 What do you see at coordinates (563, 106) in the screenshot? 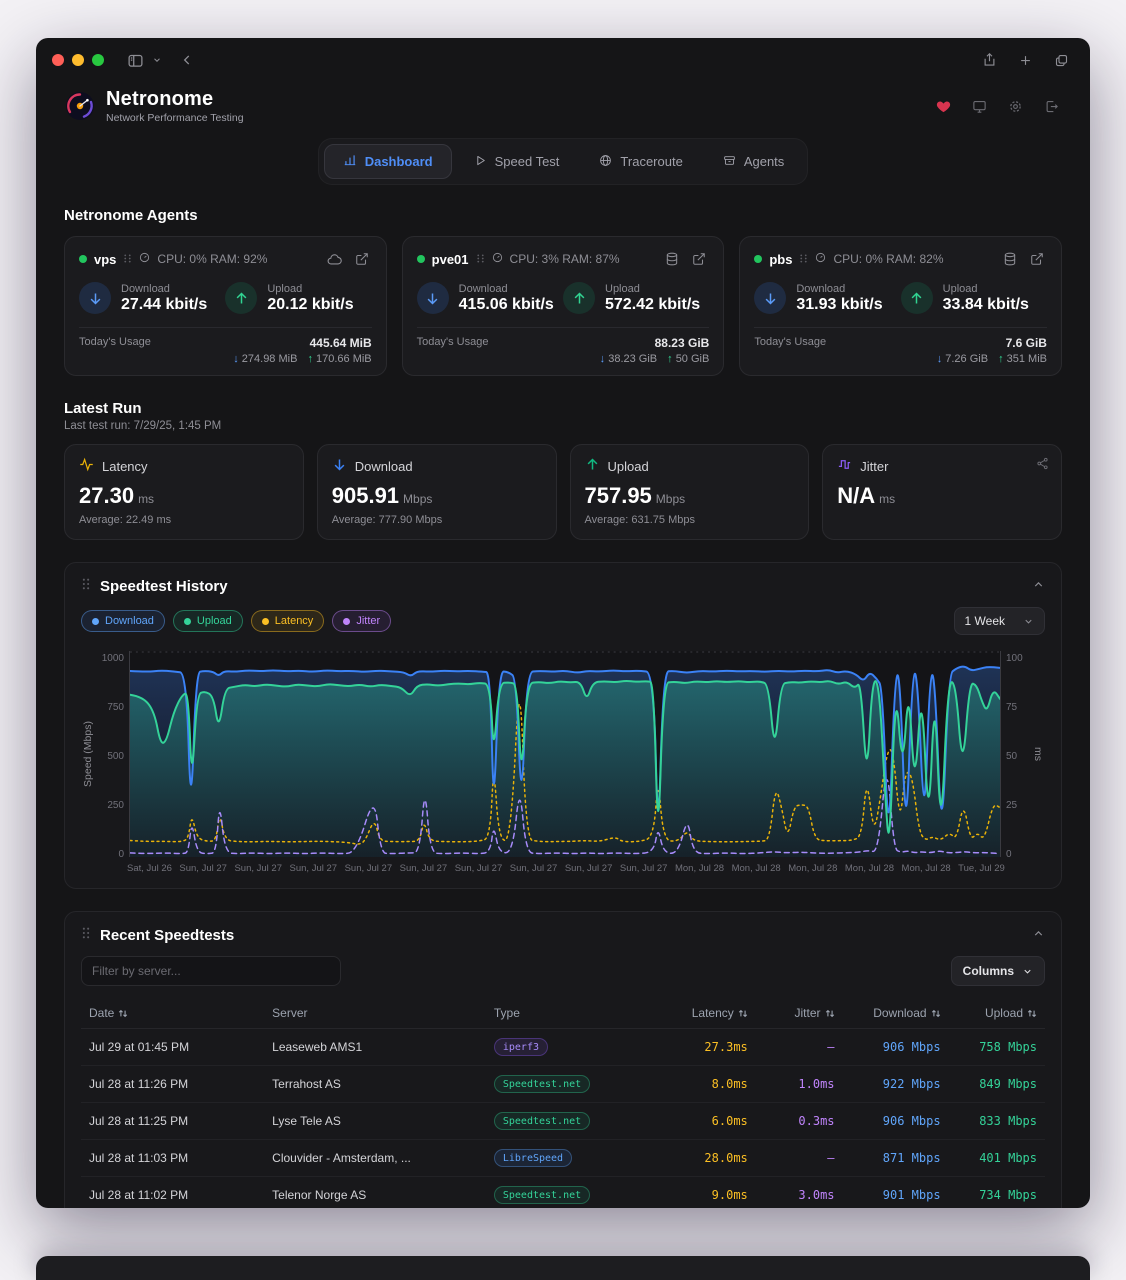
I see `app-header: Netronome Network Performance Testing` at bounding box center [563, 106].